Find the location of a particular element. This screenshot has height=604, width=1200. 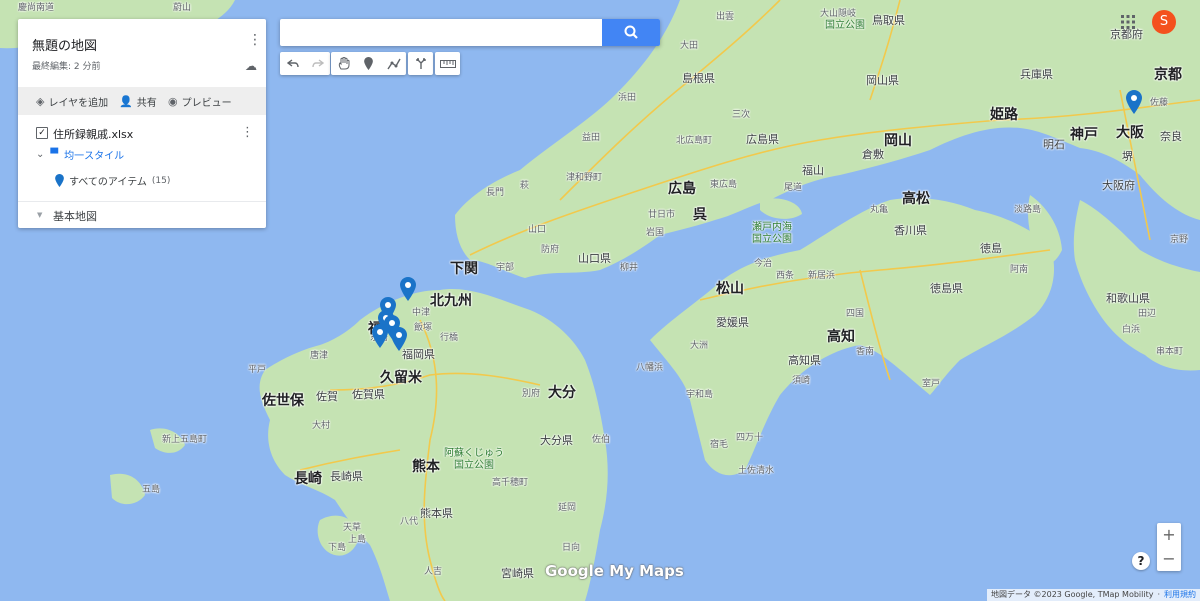

search-button is located at coordinates (631, 32).